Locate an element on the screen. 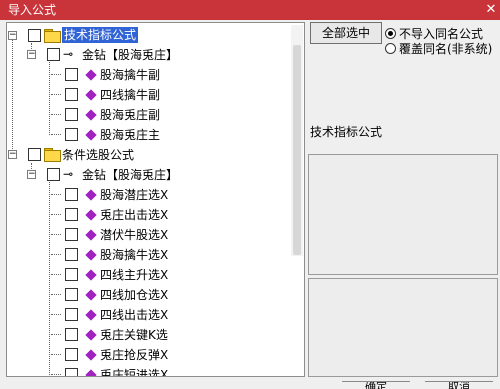  window-title: 导入公式 is located at coordinates (32, 10).